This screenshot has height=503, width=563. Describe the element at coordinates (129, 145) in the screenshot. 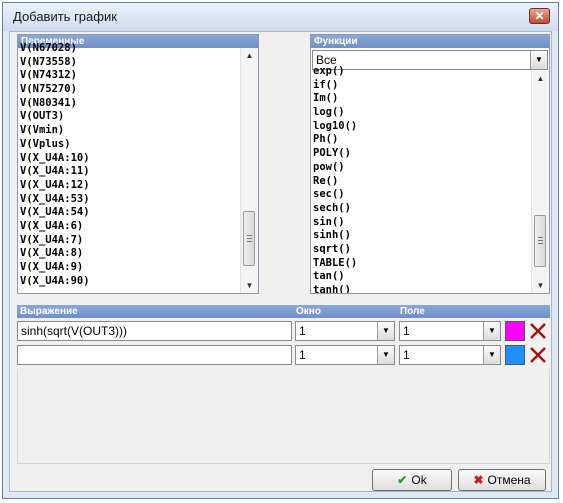

I see `list-item: V(Vplus)` at that location.